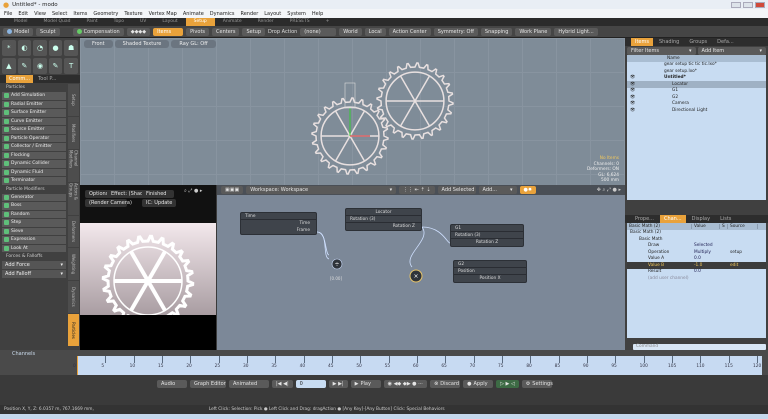 This screenshot has width=768, height=419. Describe the element at coordinates (282, 384) in the screenshot. I see `skip-back-button: |◀ ◀|` at that location.